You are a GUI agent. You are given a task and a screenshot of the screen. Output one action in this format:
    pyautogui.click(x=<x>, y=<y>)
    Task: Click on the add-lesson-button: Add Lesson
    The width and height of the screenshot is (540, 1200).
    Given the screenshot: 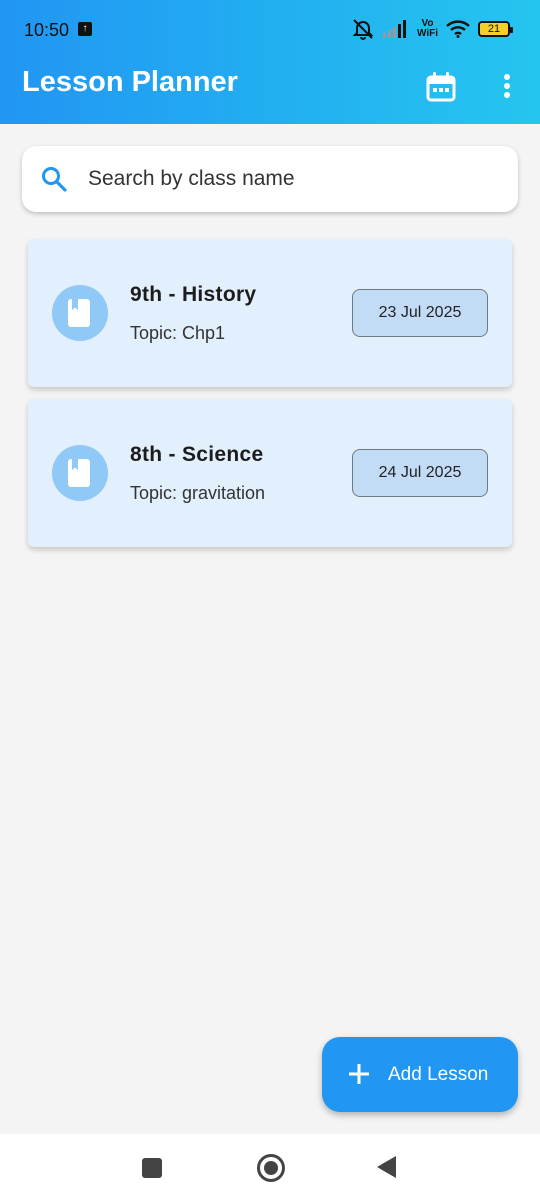 What is the action you would take?
    pyautogui.click(x=420, y=1074)
    